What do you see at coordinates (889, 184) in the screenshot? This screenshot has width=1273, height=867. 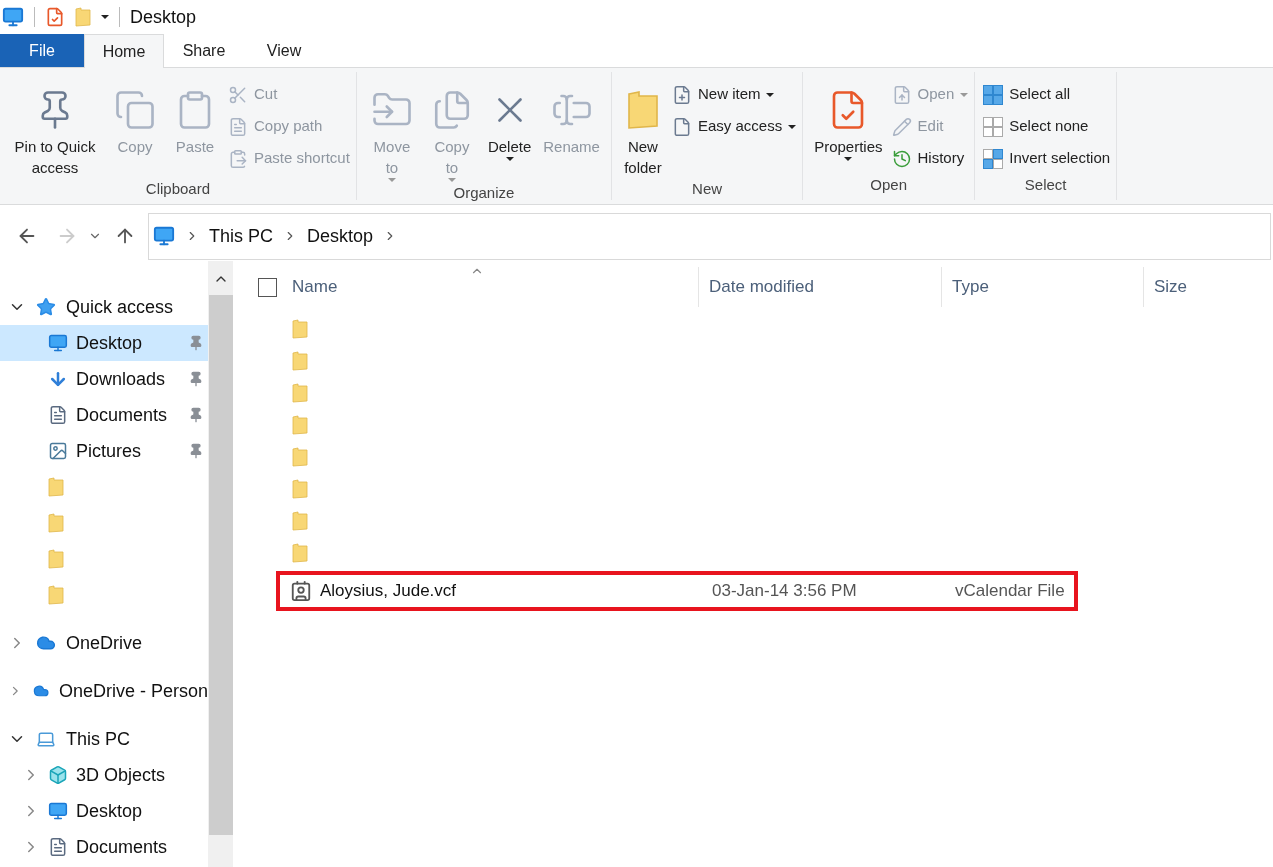 I see `ribbon-group-label: Open` at bounding box center [889, 184].